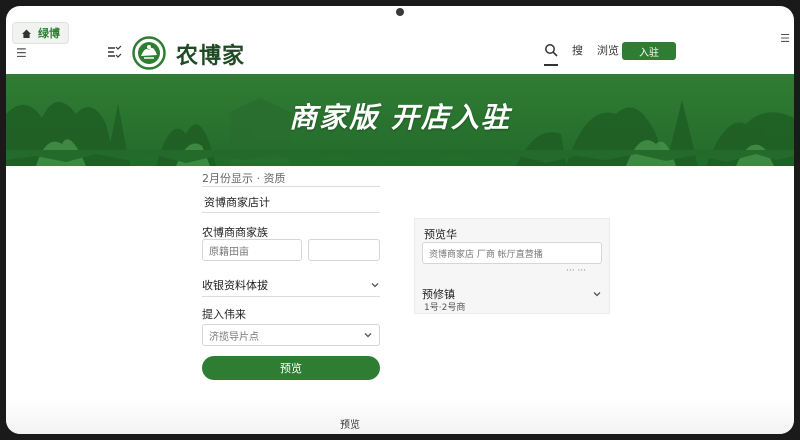 The image size is (800, 440). Describe the element at coordinates (608, 50) in the screenshot. I see `nav-item-browse: 浏览` at that location.